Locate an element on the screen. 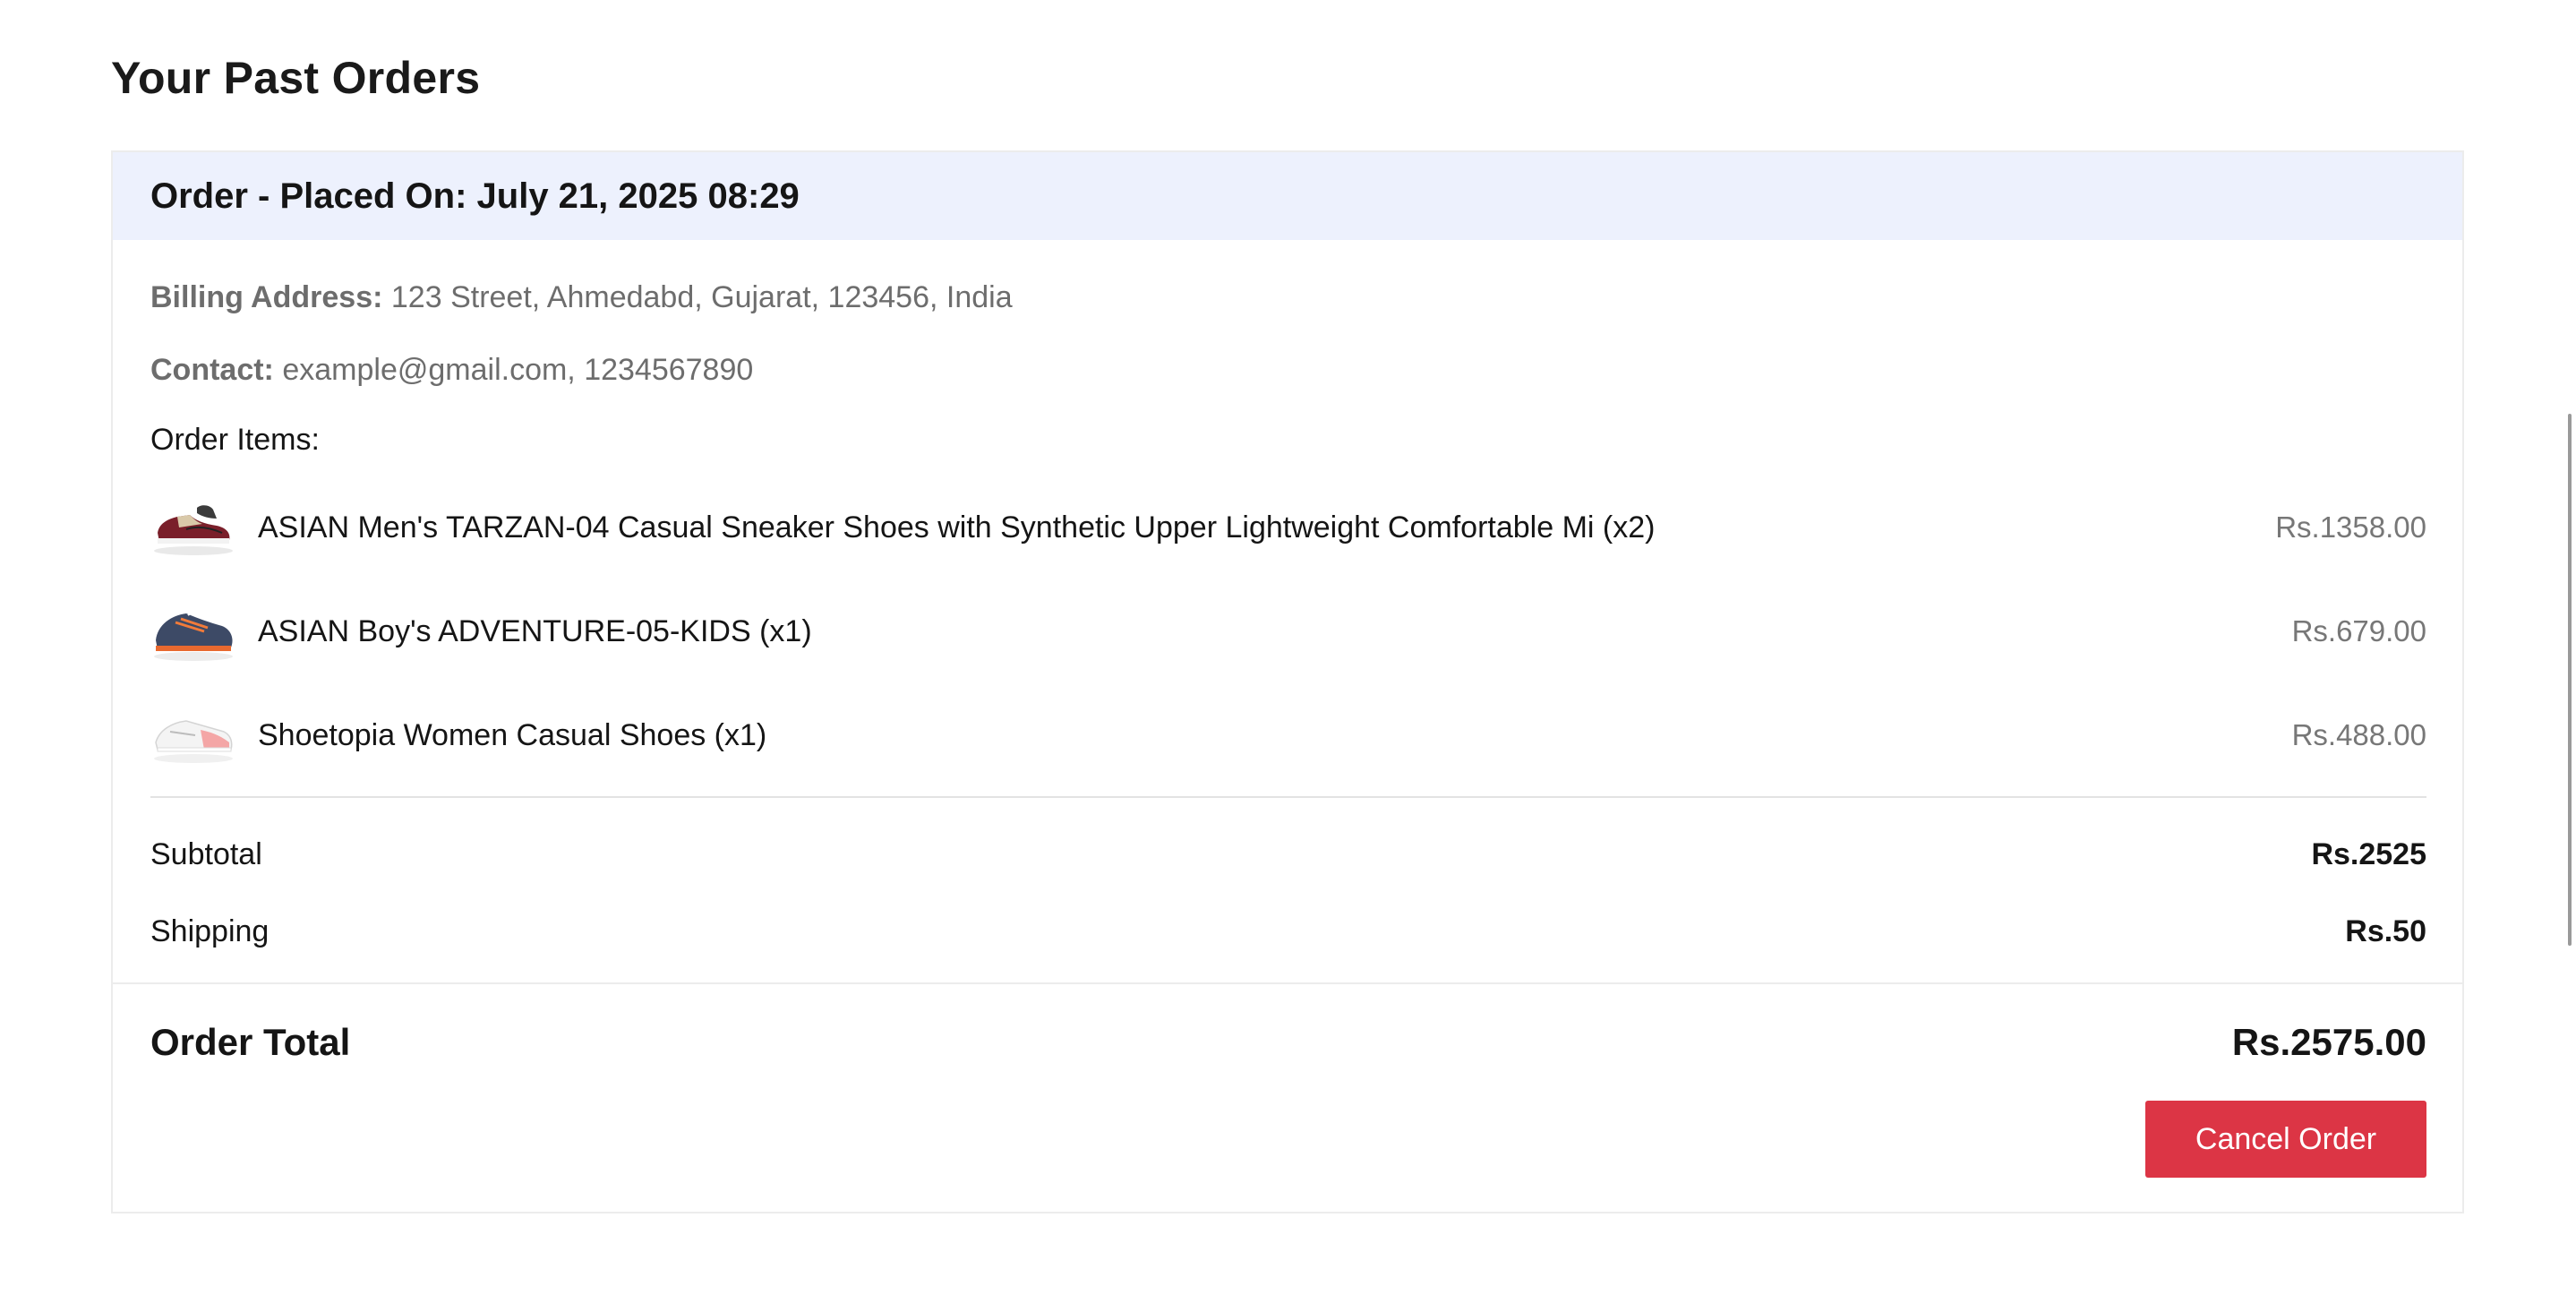 Image resolution: width=2576 pixels, height=1312 pixels. contact-label: Contact: is located at coordinates (212, 370).